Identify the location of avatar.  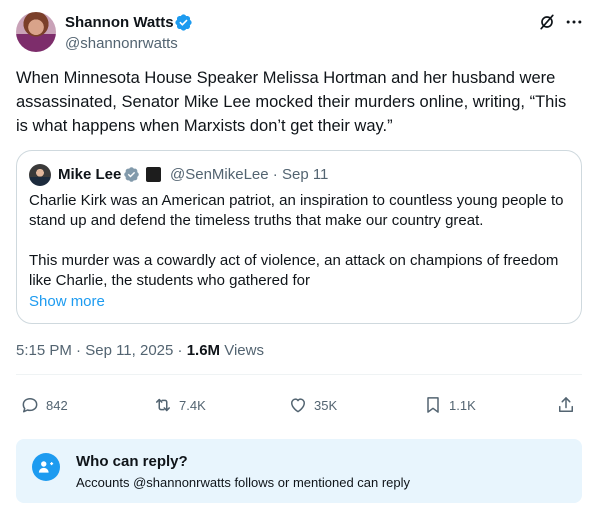
(36, 32).